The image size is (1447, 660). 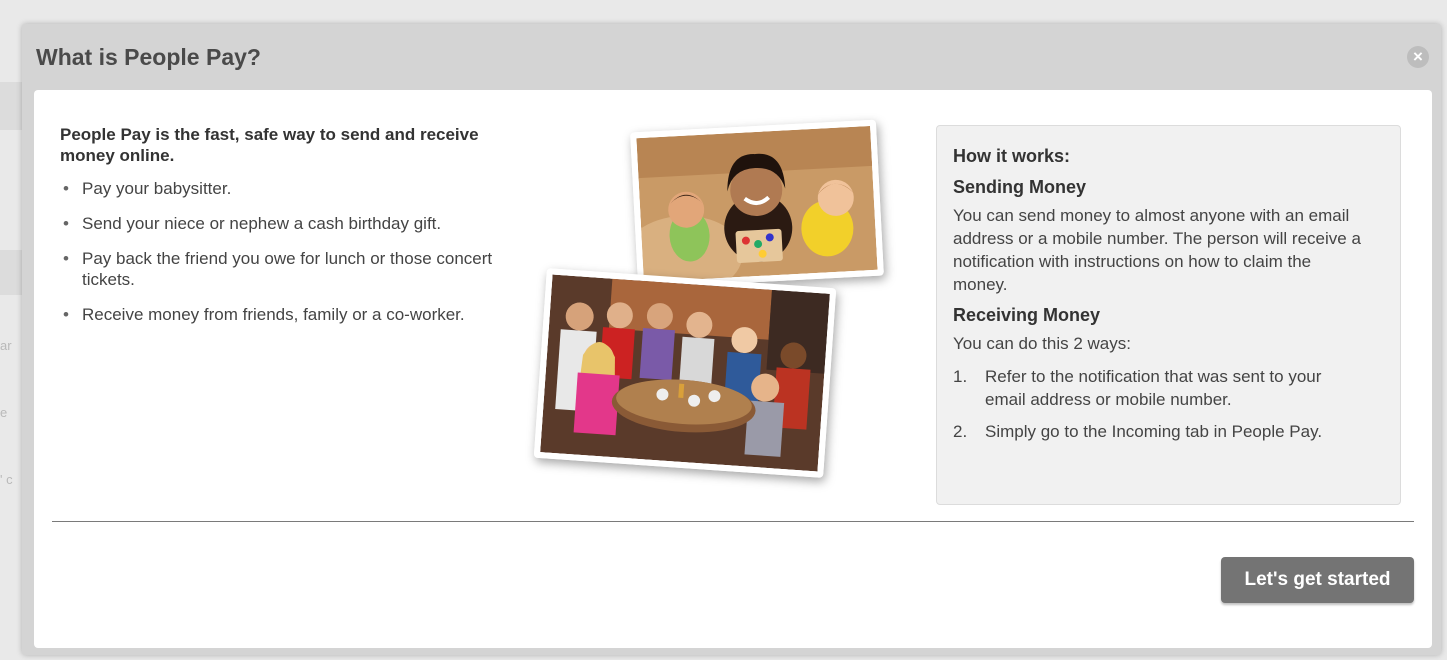 I want to click on lets-get-started-button: Let's get started, so click(x=1317, y=580).